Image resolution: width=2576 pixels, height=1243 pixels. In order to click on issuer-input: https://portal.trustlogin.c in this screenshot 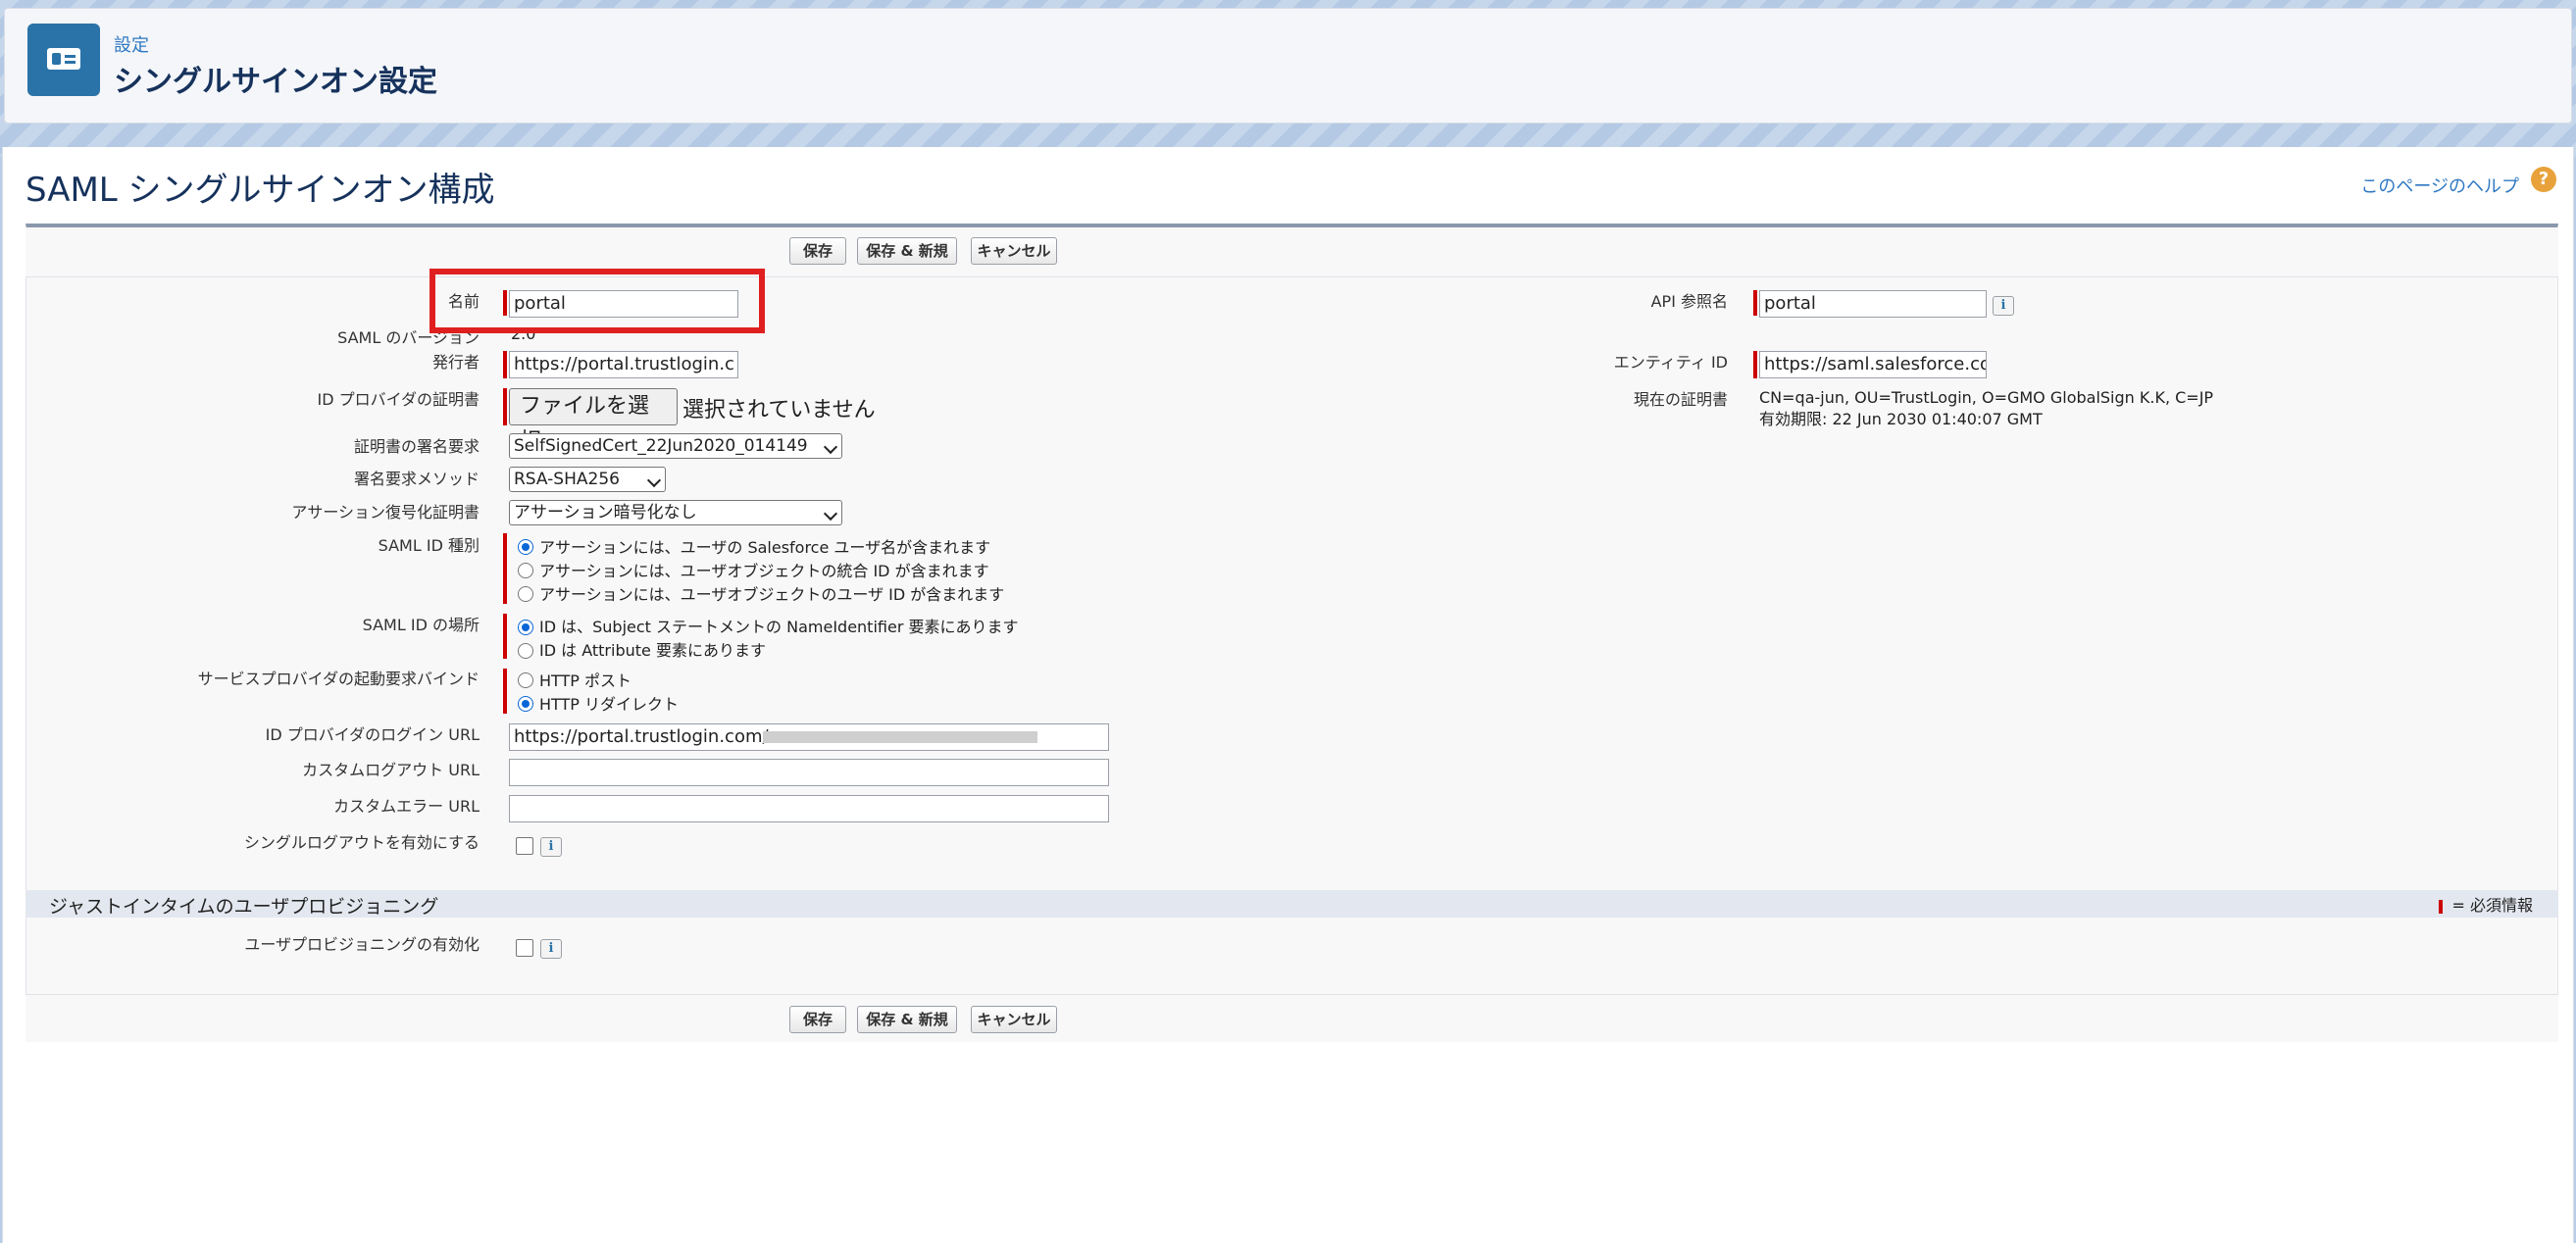, I will do `click(623, 365)`.